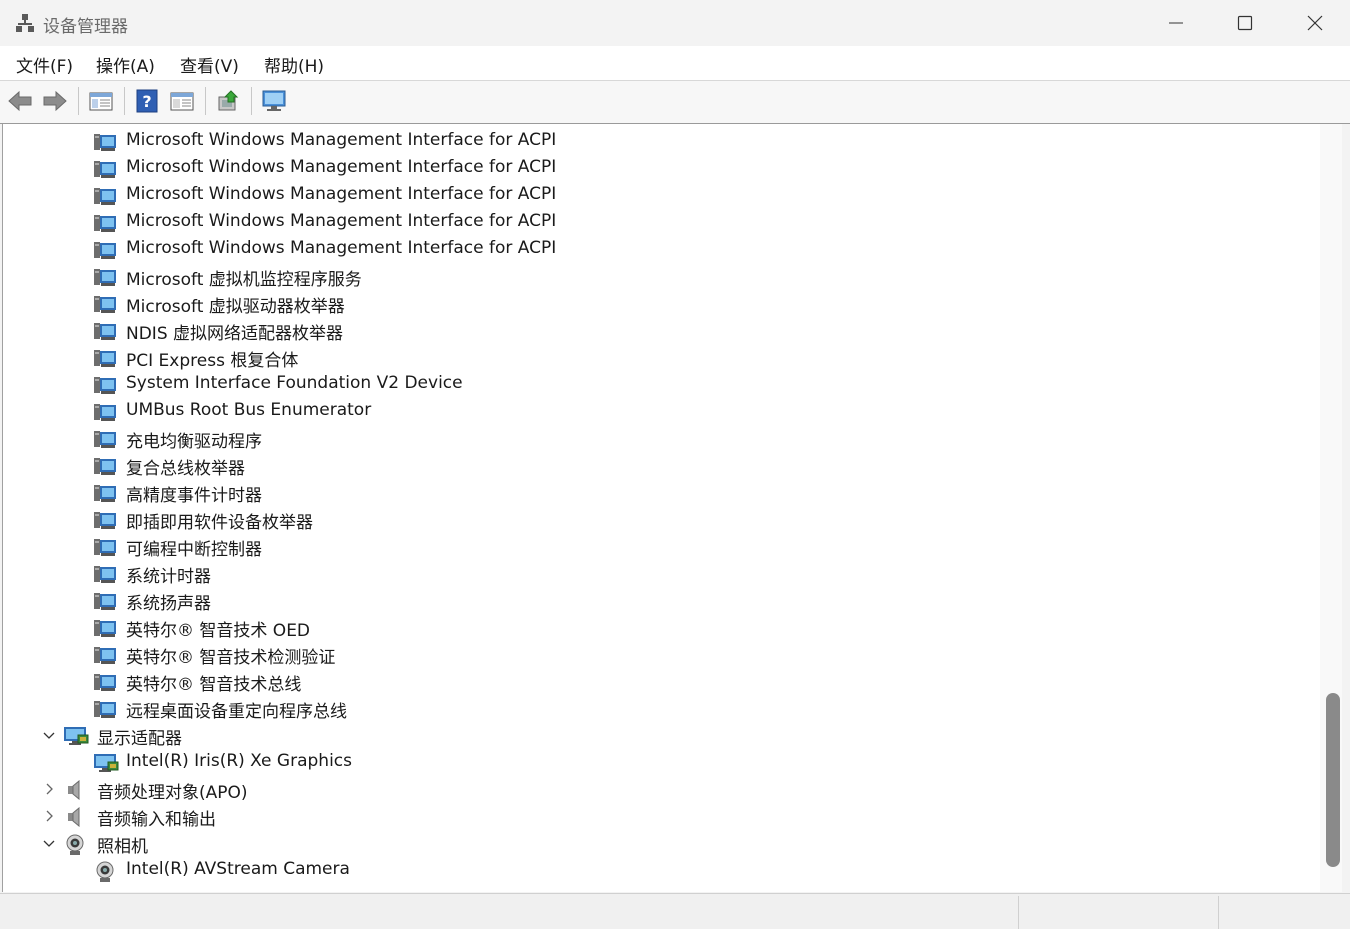 This screenshot has width=1350, height=929. I want to click on help-button: ?, so click(147, 101).